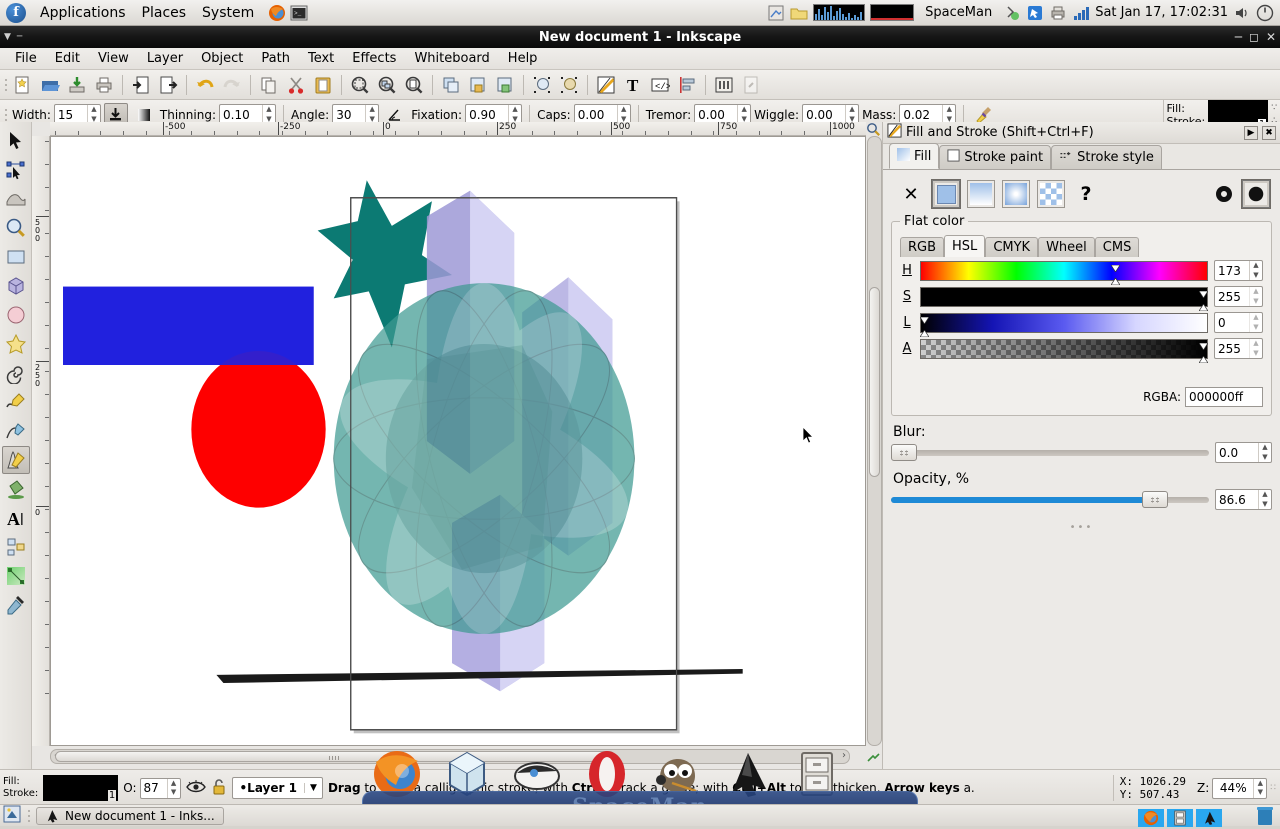 The image size is (1280, 829). I want to click on menu-object: Object, so click(222, 58).